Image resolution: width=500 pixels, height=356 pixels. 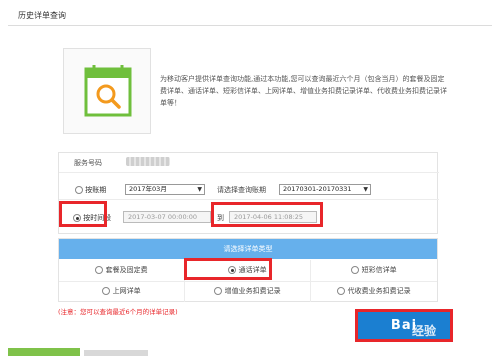 What do you see at coordinates (96, 190) in the screenshot?
I see `by-period-label: 按账期` at bounding box center [96, 190].